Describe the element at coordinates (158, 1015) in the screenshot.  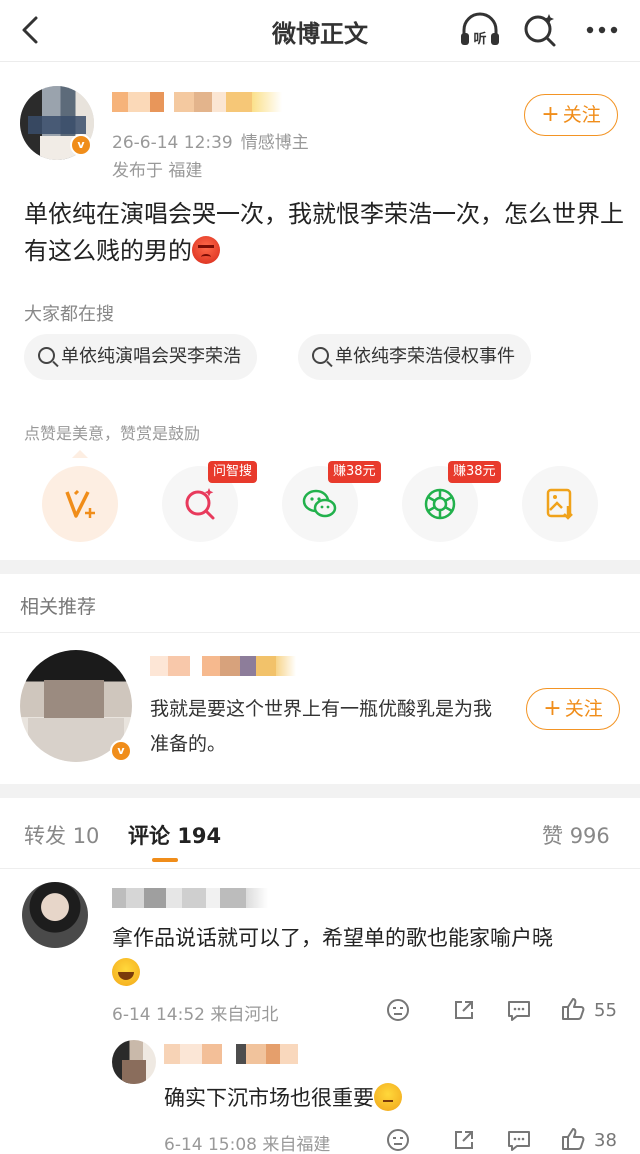
I see `comment-time: 6-14 14:52` at that location.